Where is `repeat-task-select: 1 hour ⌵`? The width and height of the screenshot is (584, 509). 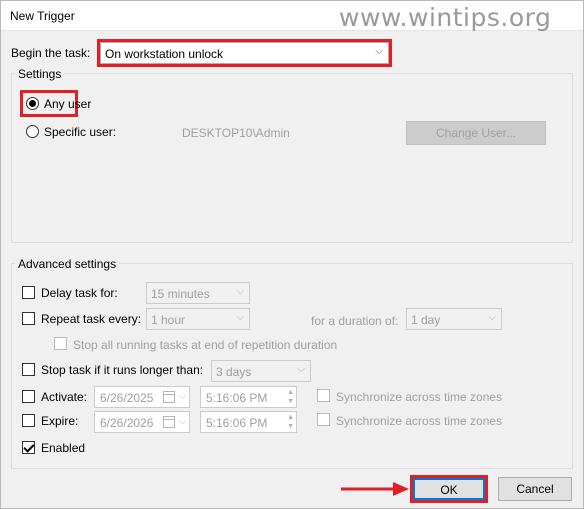
repeat-task-select: 1 hour ⌵ is located at coordinates (198, 319).